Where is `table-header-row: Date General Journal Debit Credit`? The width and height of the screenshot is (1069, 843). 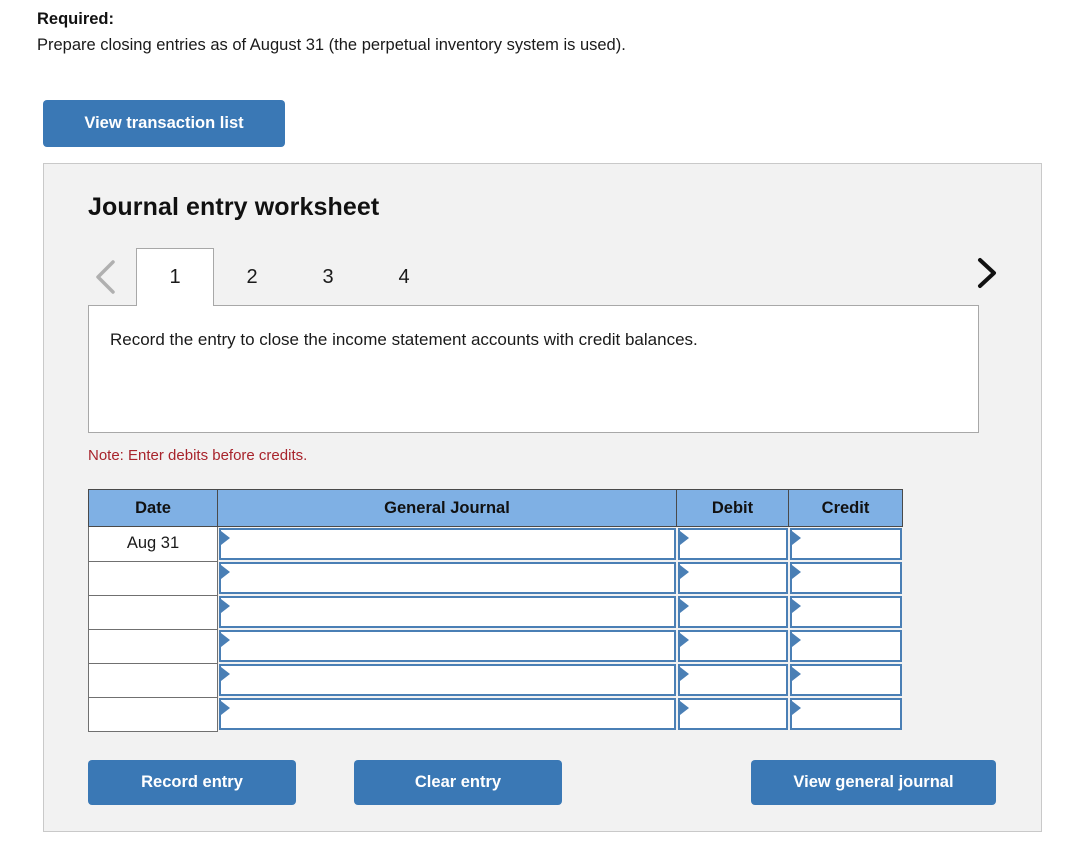
table-header-row: Date General Journal Debit Credit is located at coordinates (495, 508).